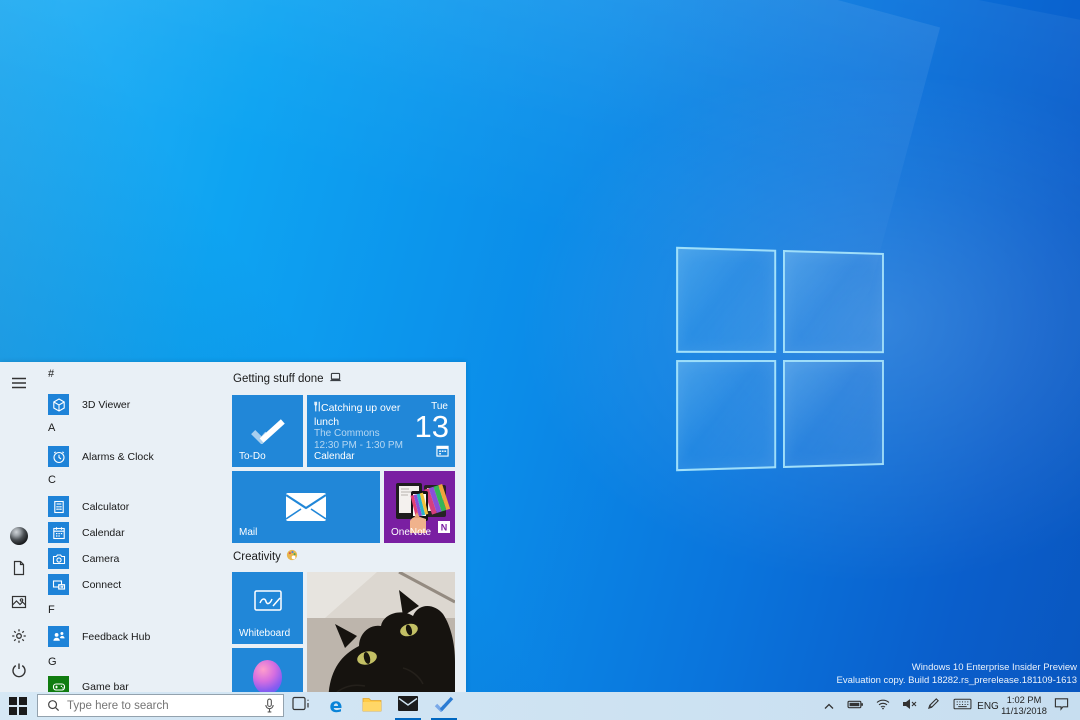  I want to click on pictures-button, so click(19, 604).